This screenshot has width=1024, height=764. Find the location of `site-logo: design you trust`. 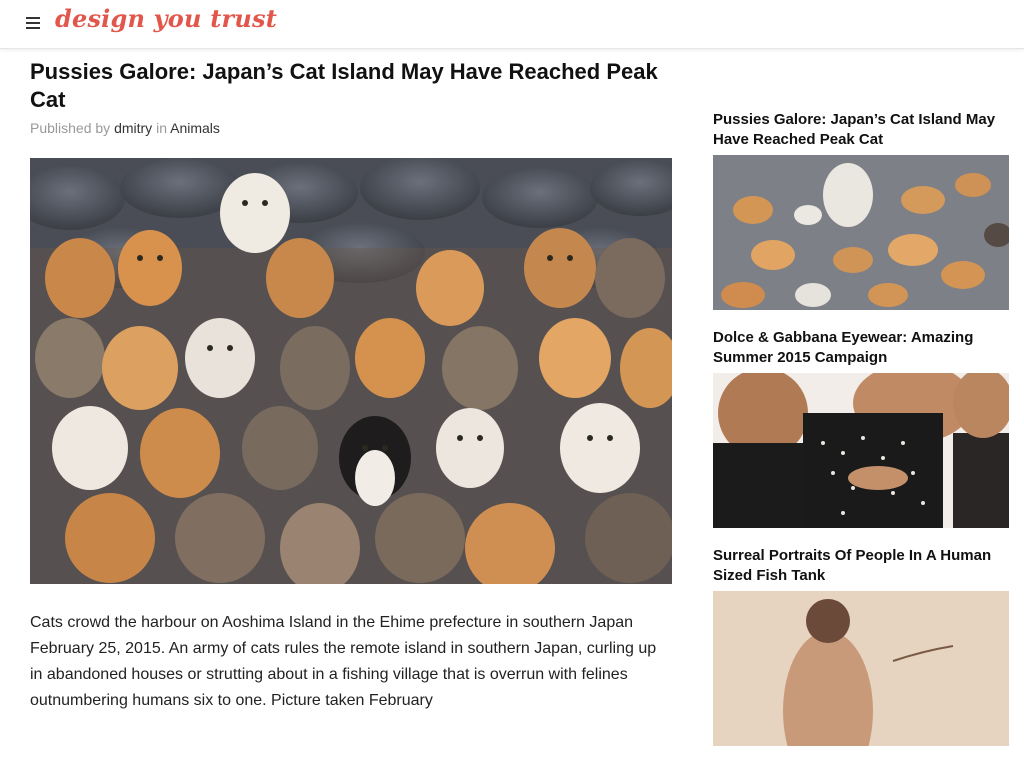

site-logo: design you trust is located at coordinates (166, 18).